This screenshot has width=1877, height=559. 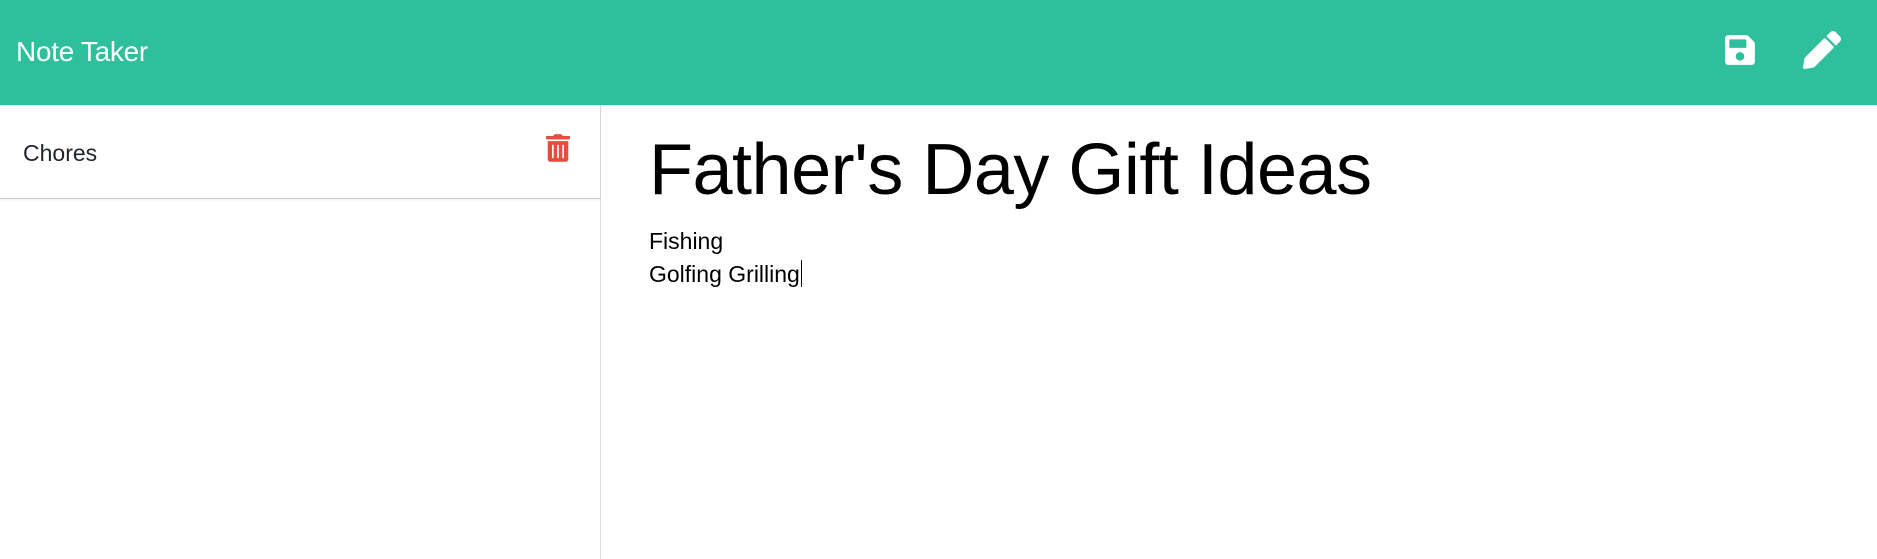 I want to click on note-list-item-title: Chores, so click(x=60, y=153).